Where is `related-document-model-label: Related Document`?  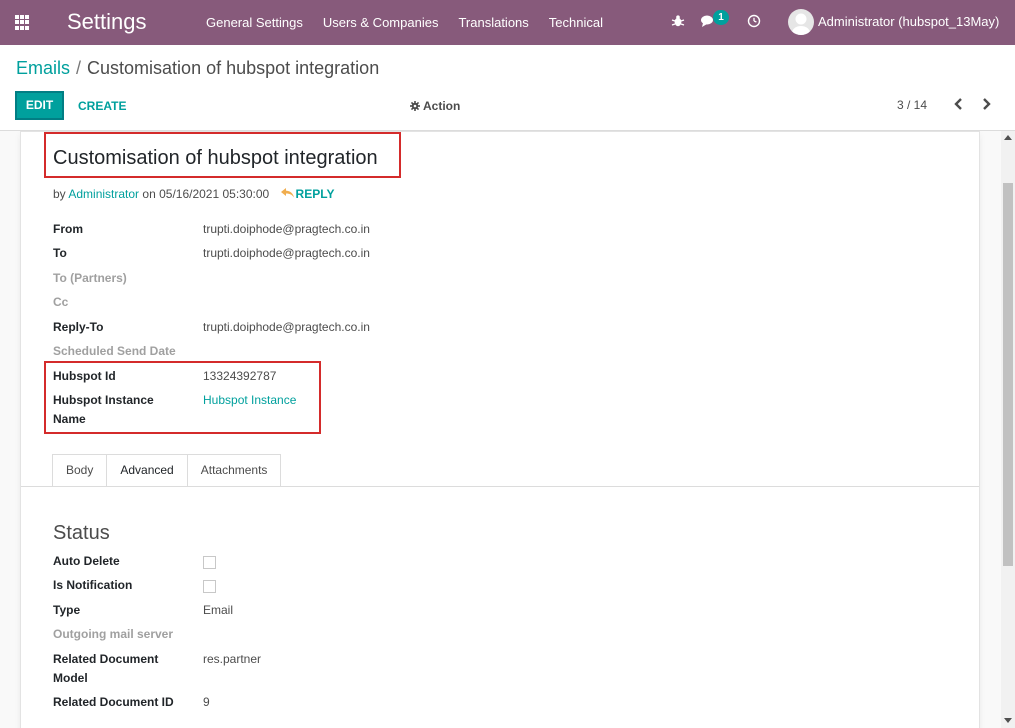 related-document-model-label: Related Document is located at coordinates (106, 659).